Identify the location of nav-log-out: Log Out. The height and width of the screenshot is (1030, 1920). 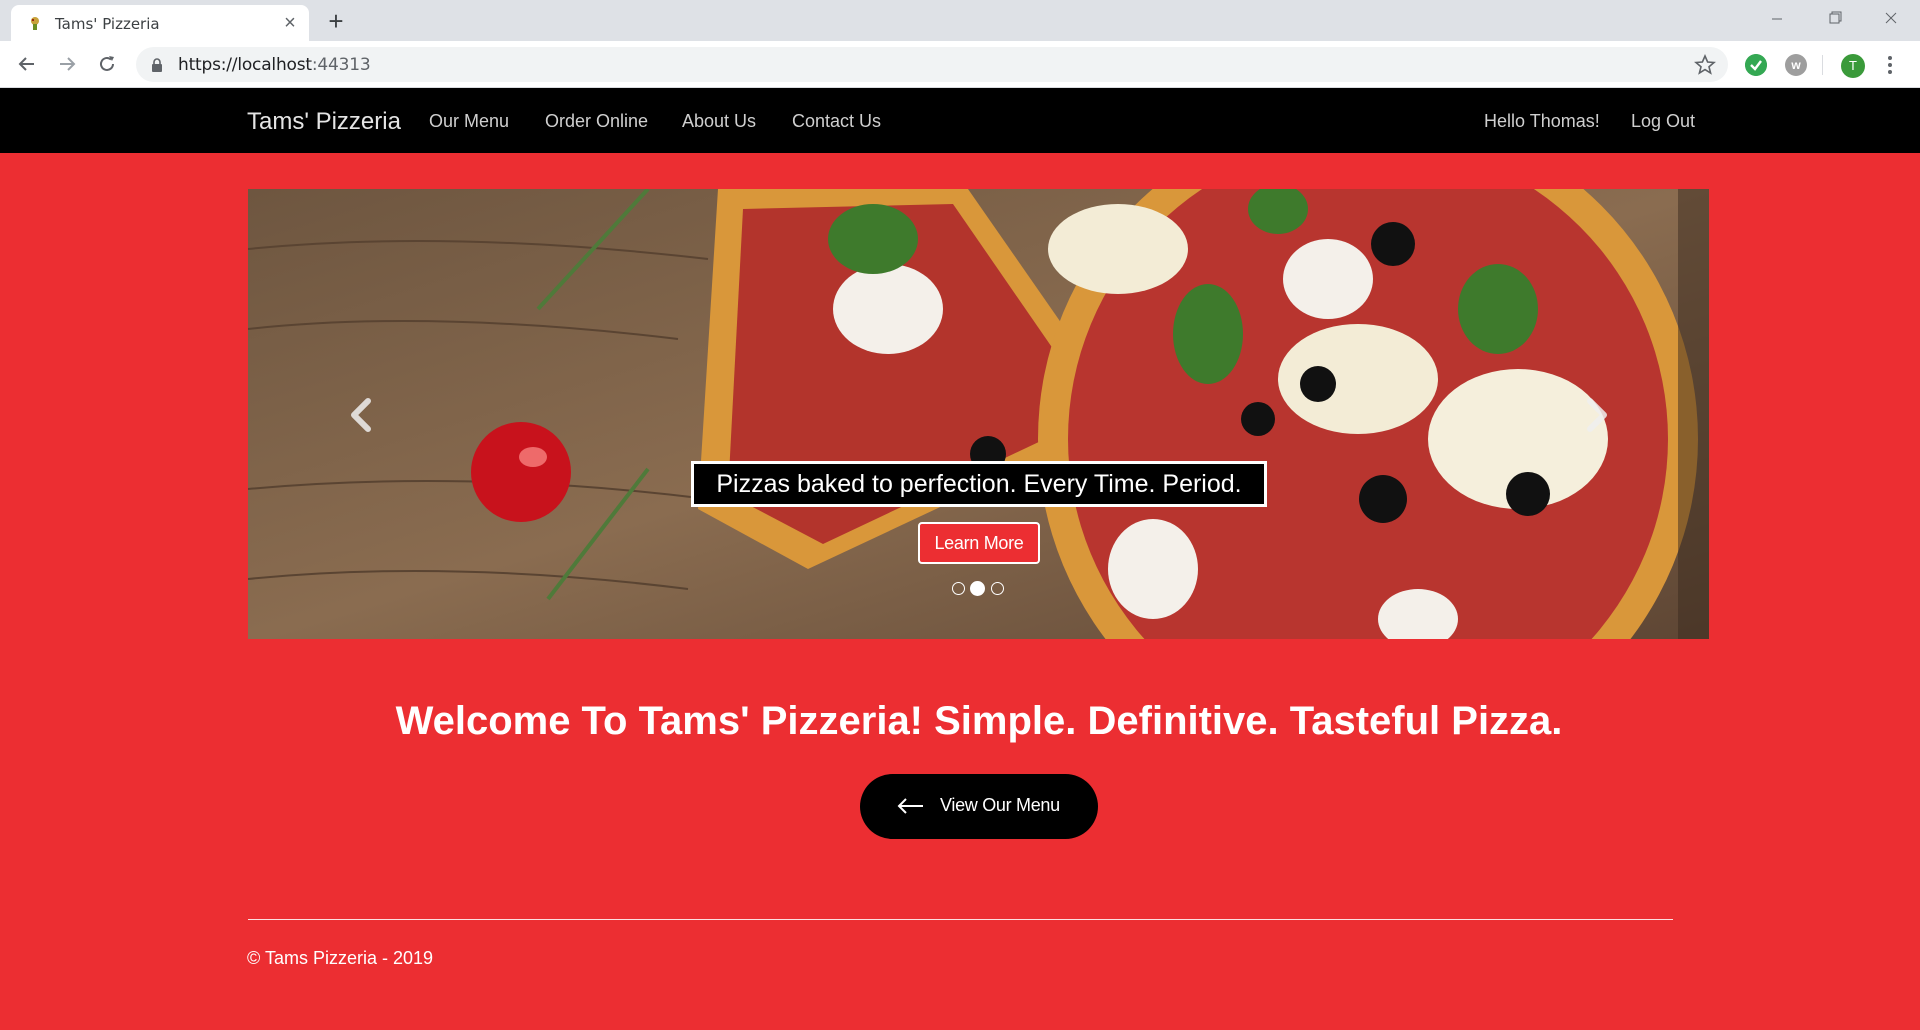
(1663, 121).